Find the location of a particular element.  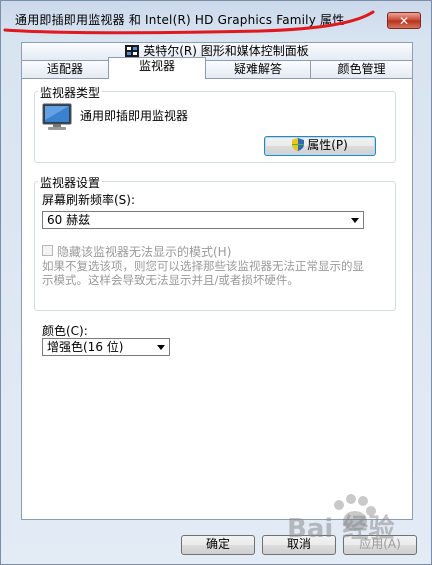

intel-graphics-icon is located at coordinates (132, 51).